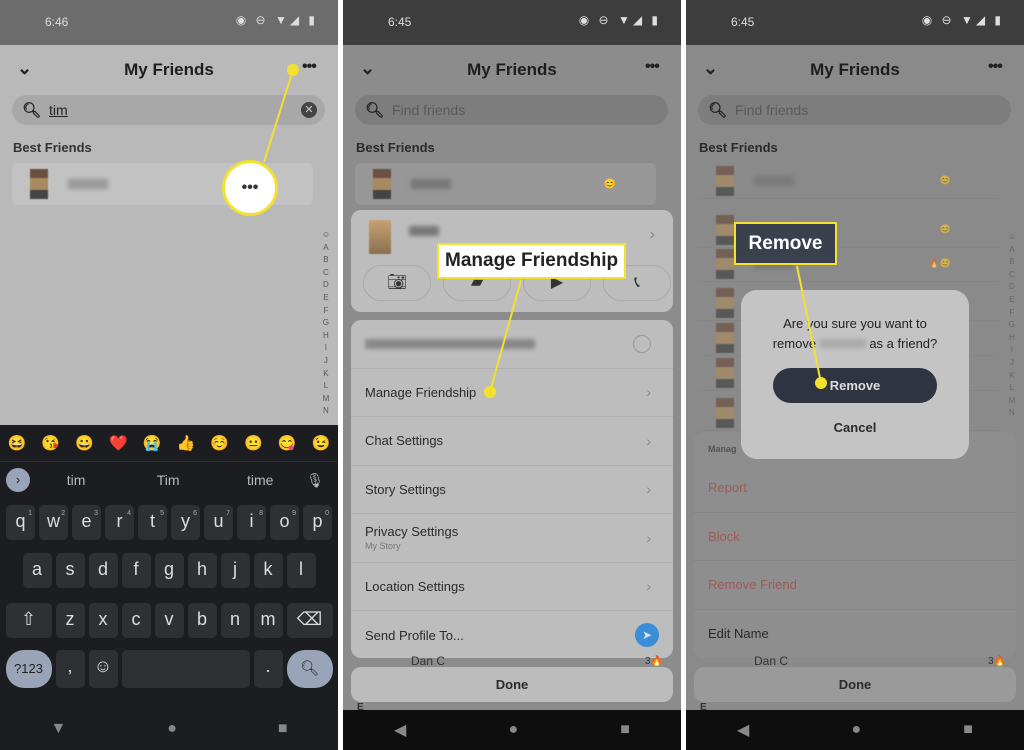  What do you see at coordinates (848, 181) in the screenshot?
I see `friend-row: 😊` at bounding box center [848, 181].